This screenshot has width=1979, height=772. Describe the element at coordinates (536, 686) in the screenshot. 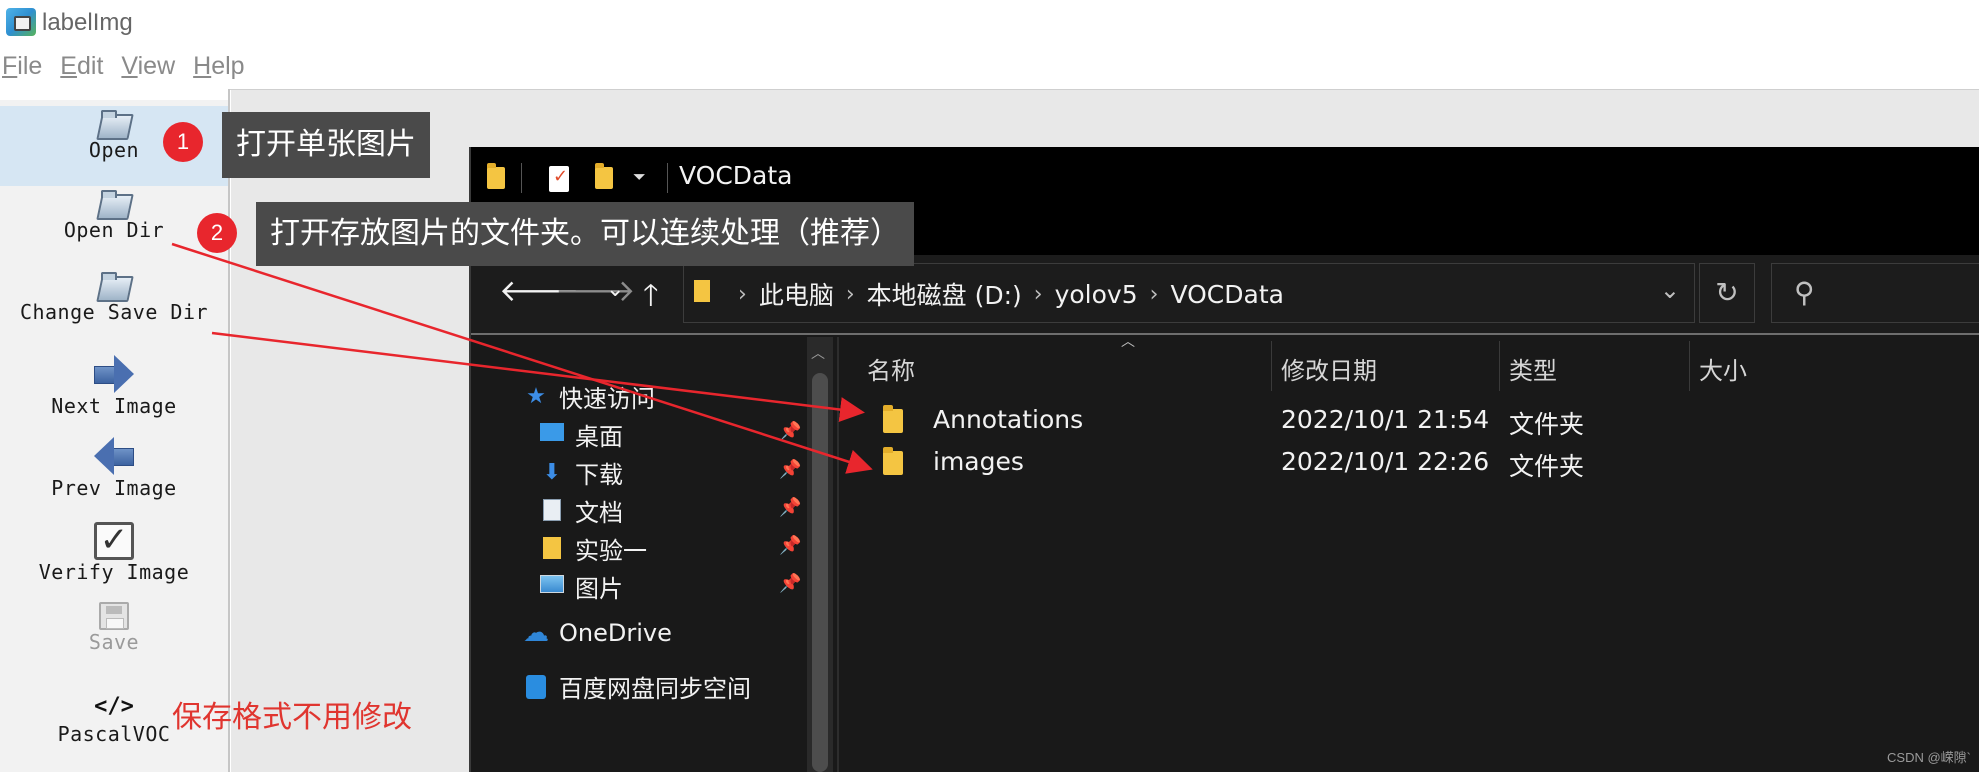

I see `baidu-netdisk-icon` at that location.